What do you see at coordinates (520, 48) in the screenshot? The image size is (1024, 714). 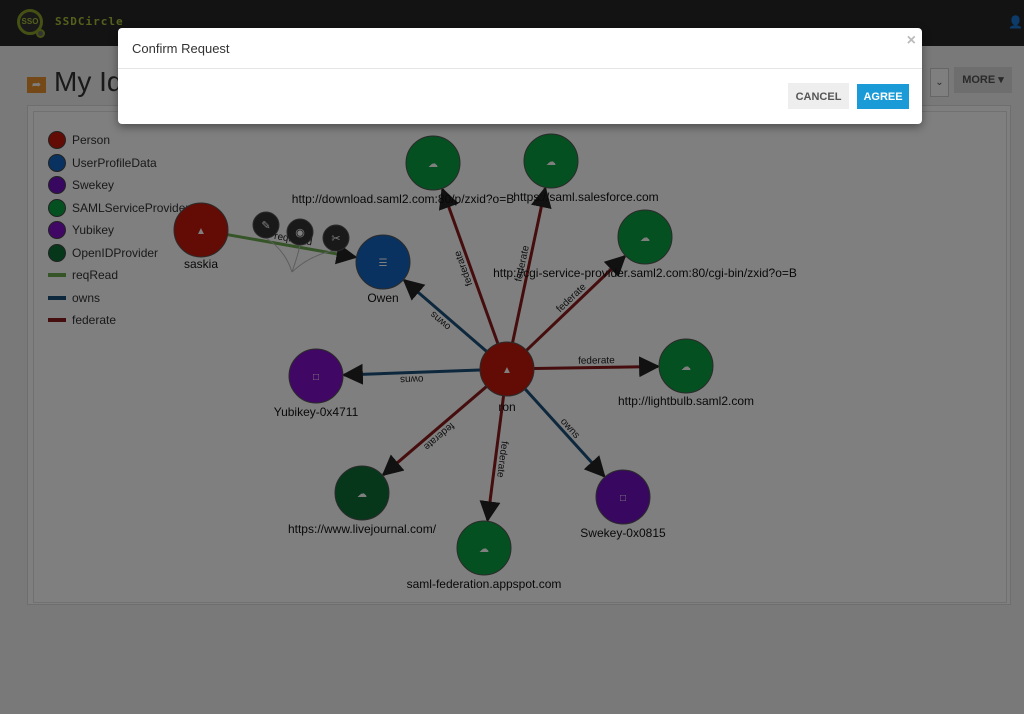 I see `modal-header: Confirm Request ×` at bounding box center [520, 48].